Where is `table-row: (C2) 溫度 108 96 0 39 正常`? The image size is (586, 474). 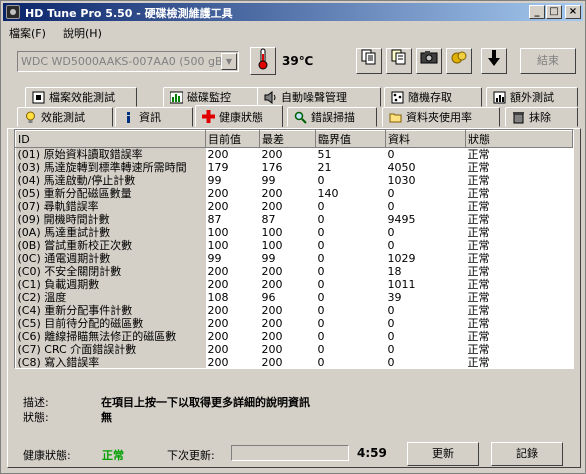
table-row: (C2) 溫度 108 96 0 39 正常 is located at coordinates (294, 297).